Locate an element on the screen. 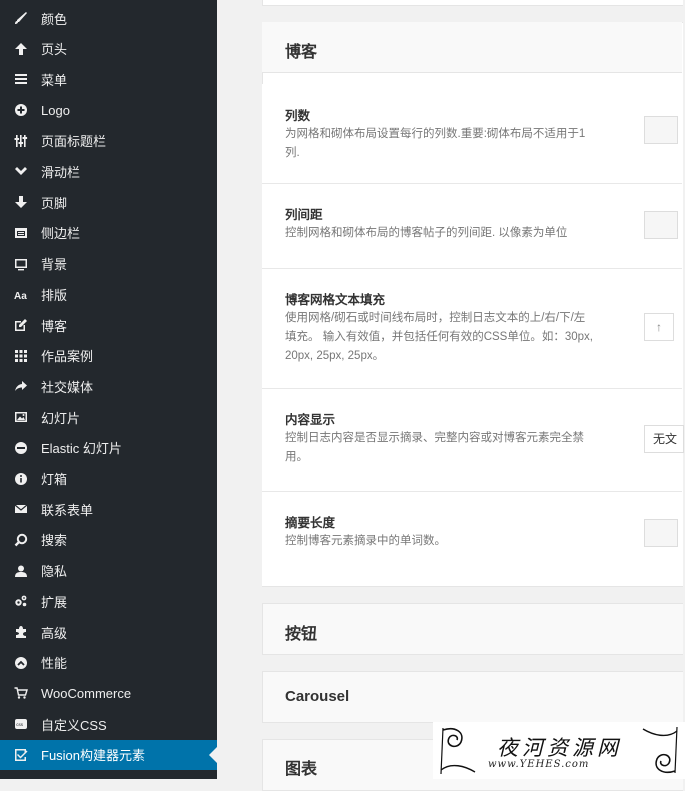 The height and width of the screenshot is (791, 685). sidebar-item: 菜单 is located at coordinates (108, 79).